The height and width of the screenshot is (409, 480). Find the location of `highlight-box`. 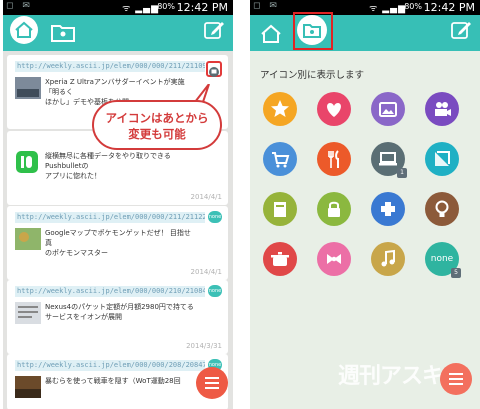

highlight-box is located at coordinates (313, 31).